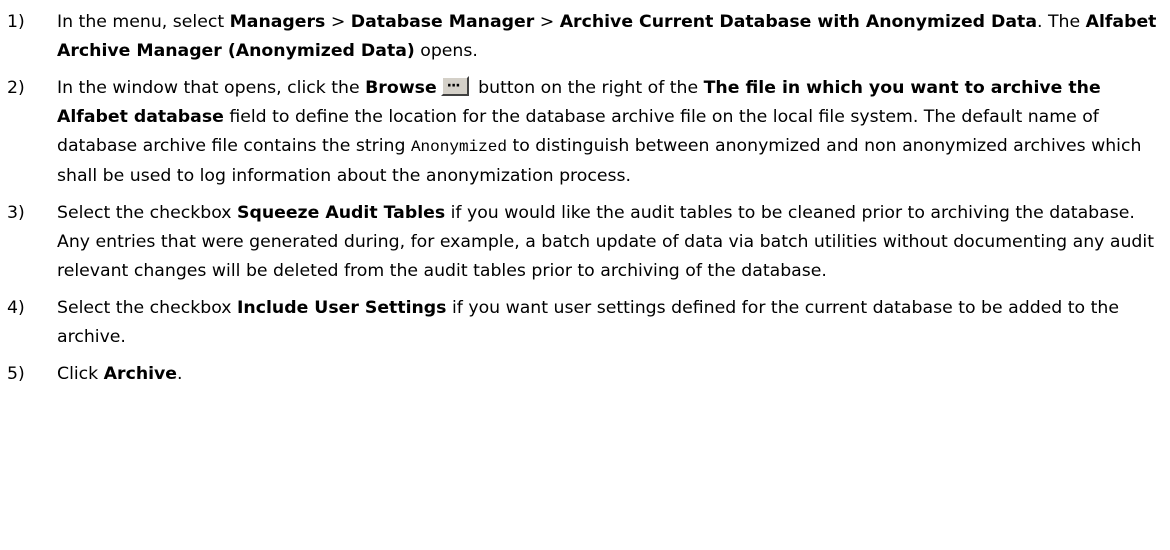 The image size is (1170, 550). I want to click on step-text-run: opens., so click(446, 51).